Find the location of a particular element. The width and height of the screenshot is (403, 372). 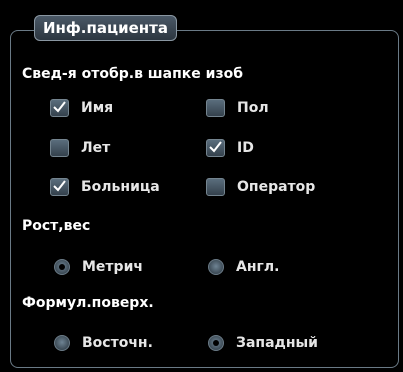

radio-english: Англ. is located at coordinates (243, 267).